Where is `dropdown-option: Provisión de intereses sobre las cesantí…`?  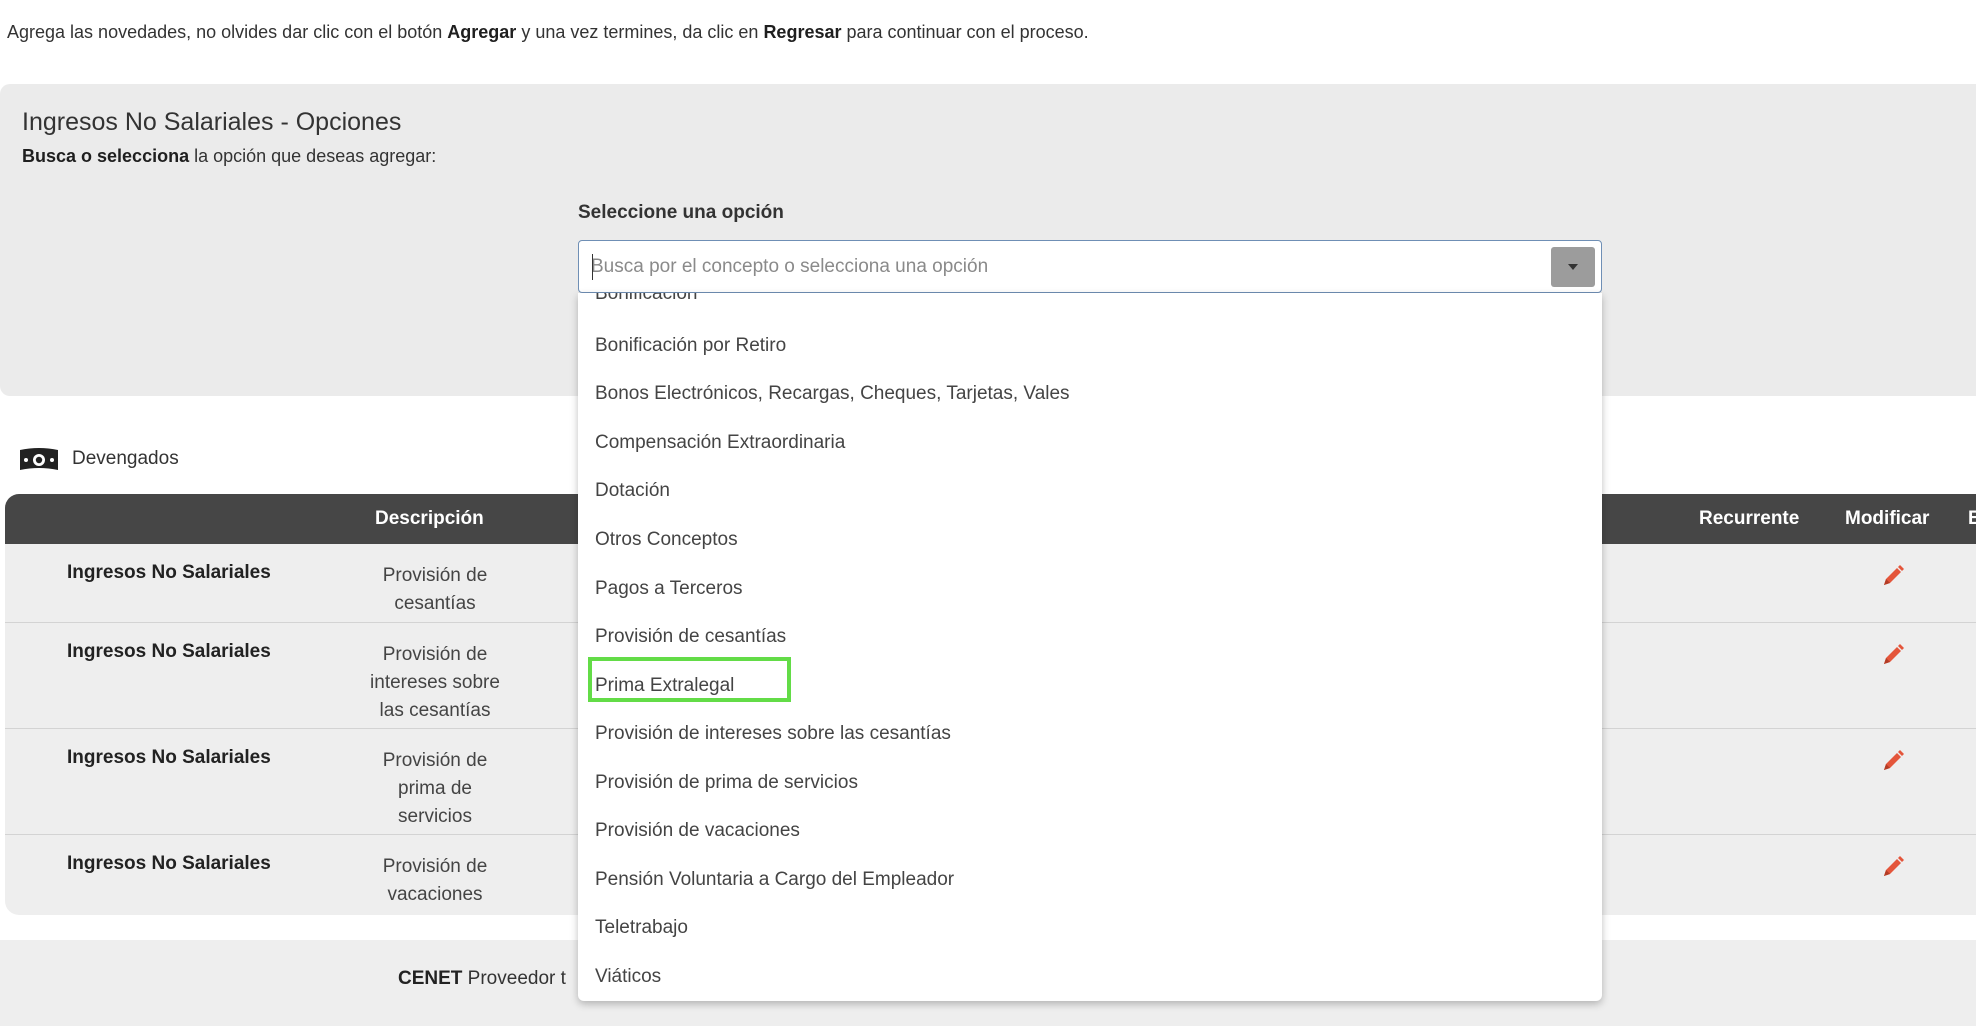 dropdown-option: Provisión de intereses sobre las cesantí… is located at coordinates (773, 734).